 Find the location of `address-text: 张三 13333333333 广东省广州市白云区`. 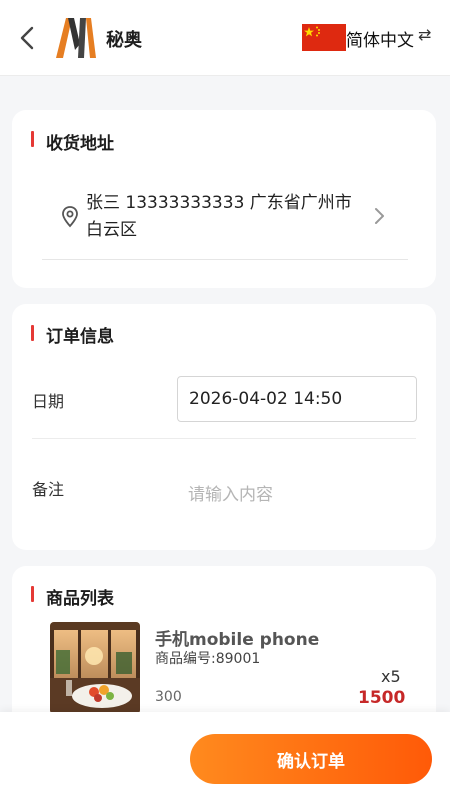

address-text: 张三 13333333333 广东省广州市白云区 is located at coordinates (219, 216).